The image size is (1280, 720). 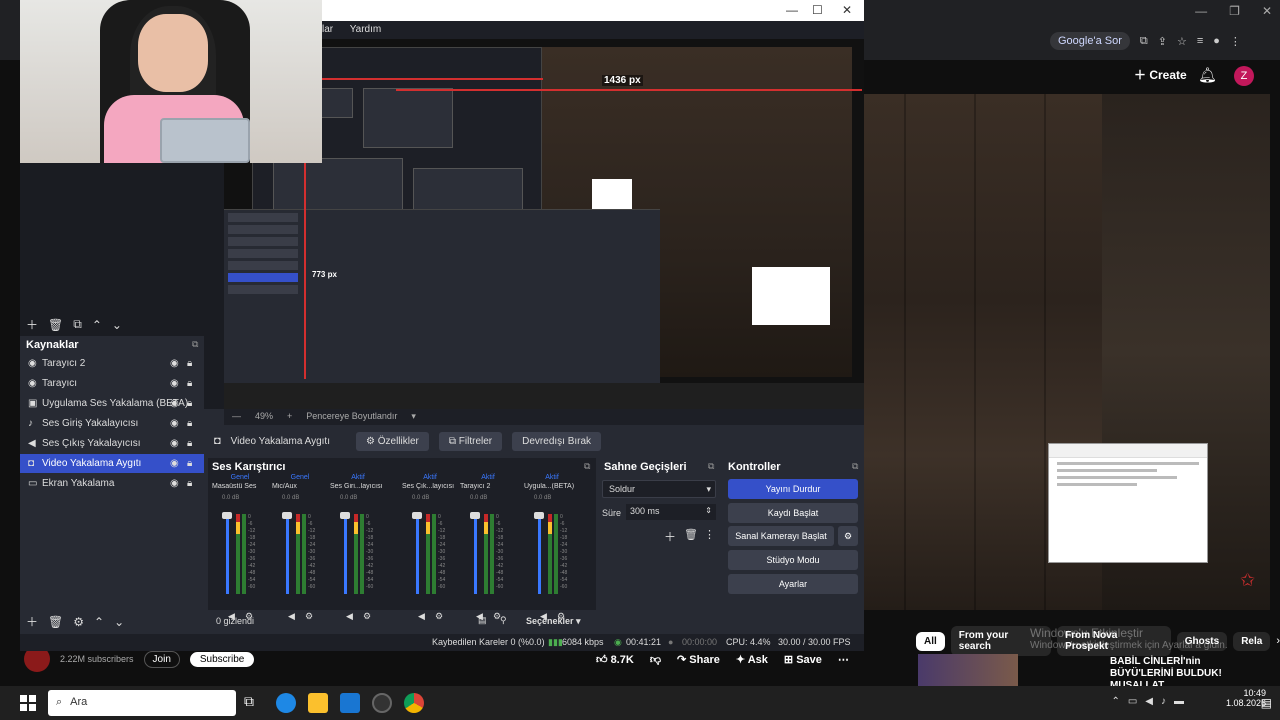 What do you see at coordinates (803, 659) in the screenshot?
I see `save-button: ⊞ Save` at bounding box center [803, 659].